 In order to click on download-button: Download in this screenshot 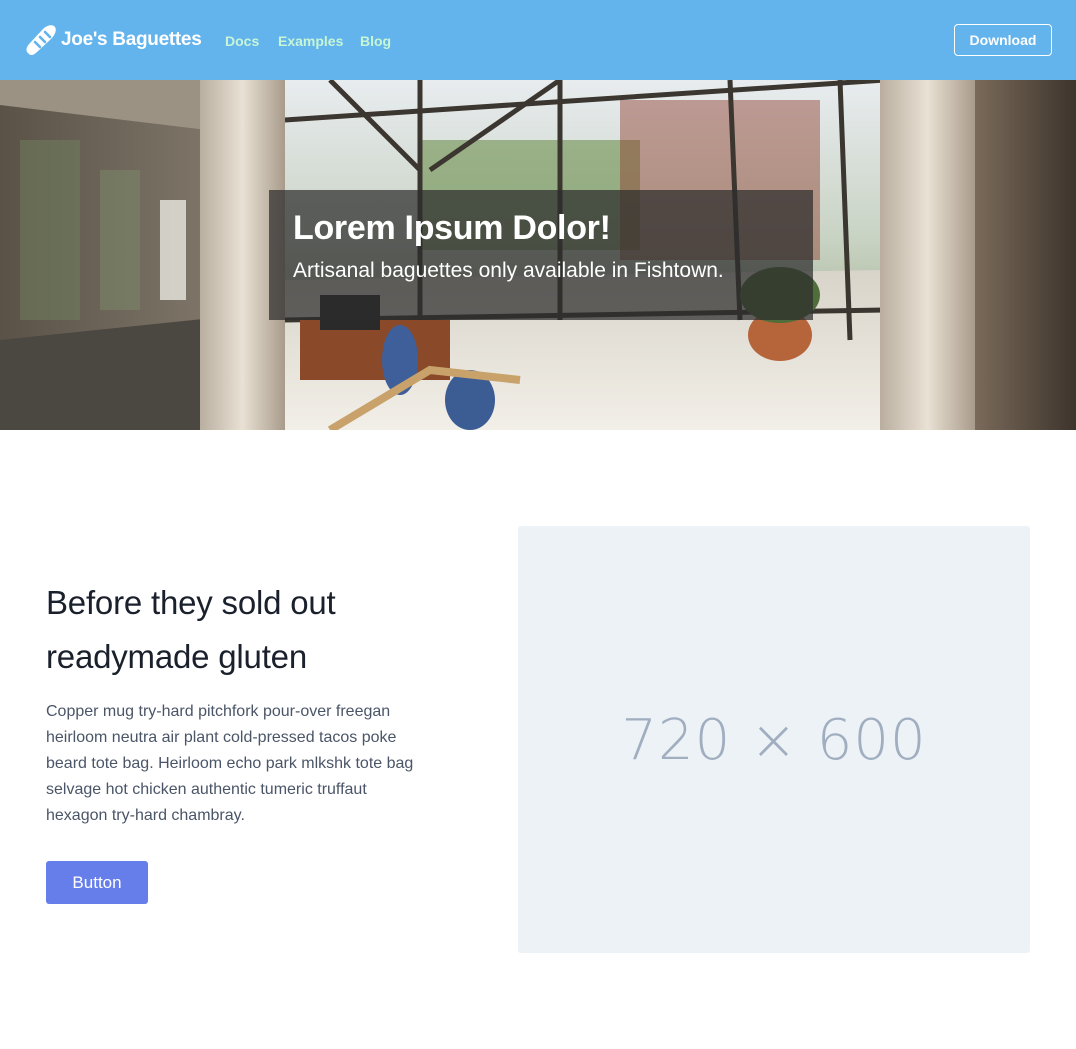, I will do `click(1003, 40)`.